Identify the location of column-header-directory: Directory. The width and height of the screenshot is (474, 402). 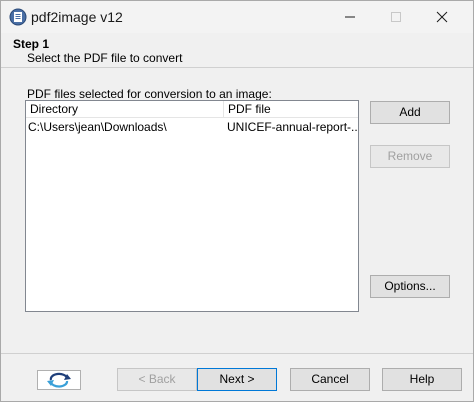
(125, 109).